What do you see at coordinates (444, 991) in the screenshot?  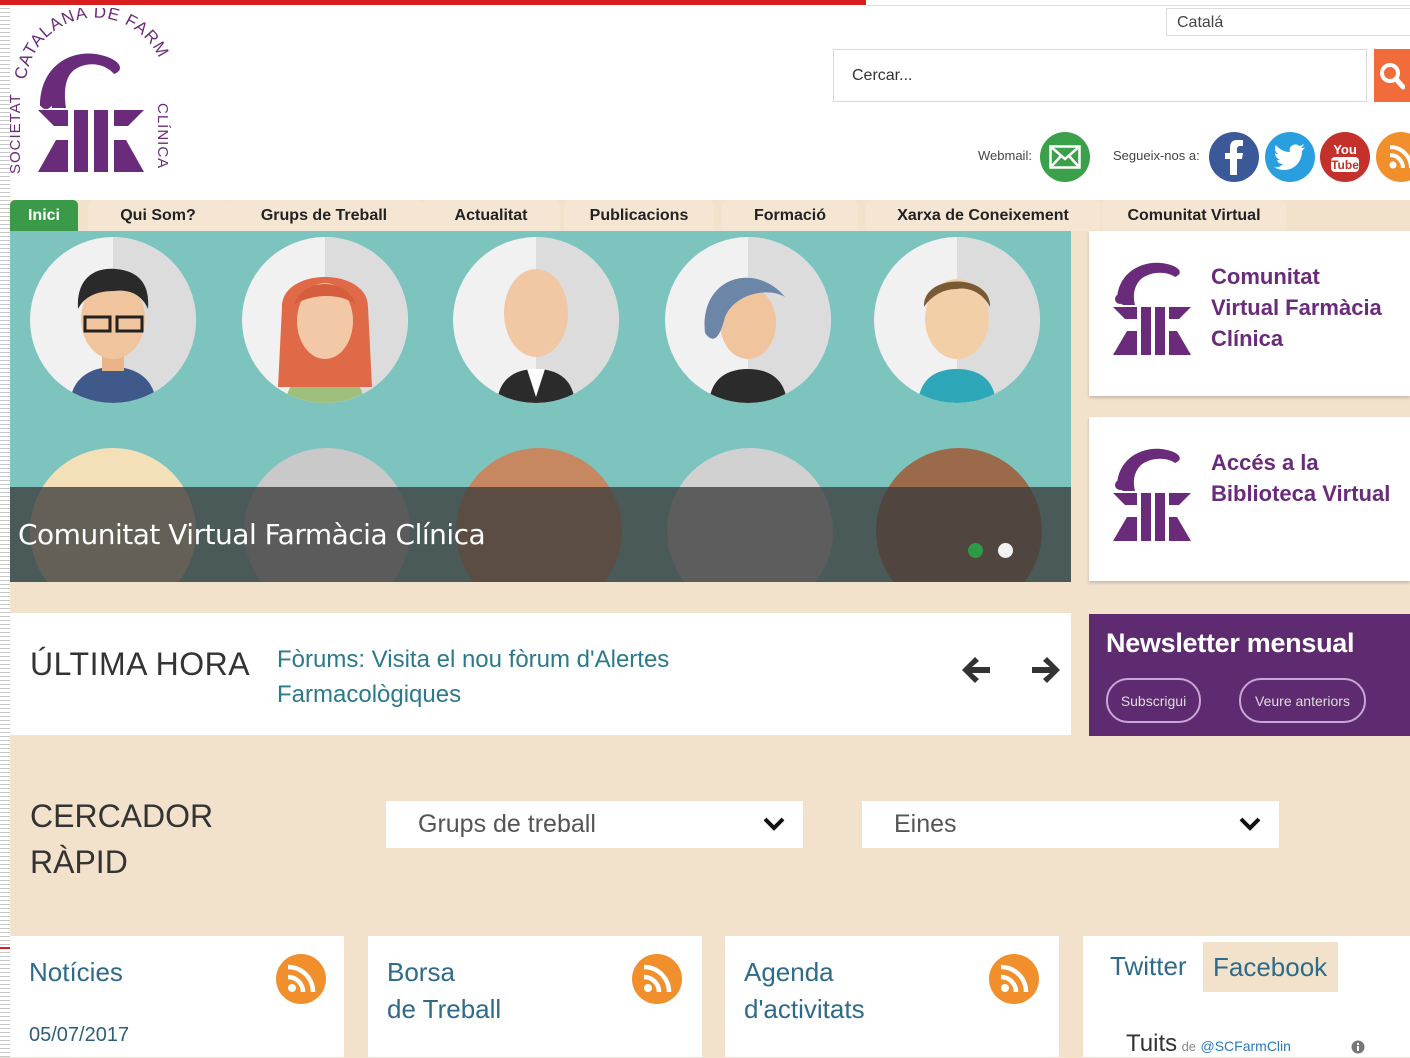 I see `card-title: Borsa de Treball` at bounding box center [444, 991].